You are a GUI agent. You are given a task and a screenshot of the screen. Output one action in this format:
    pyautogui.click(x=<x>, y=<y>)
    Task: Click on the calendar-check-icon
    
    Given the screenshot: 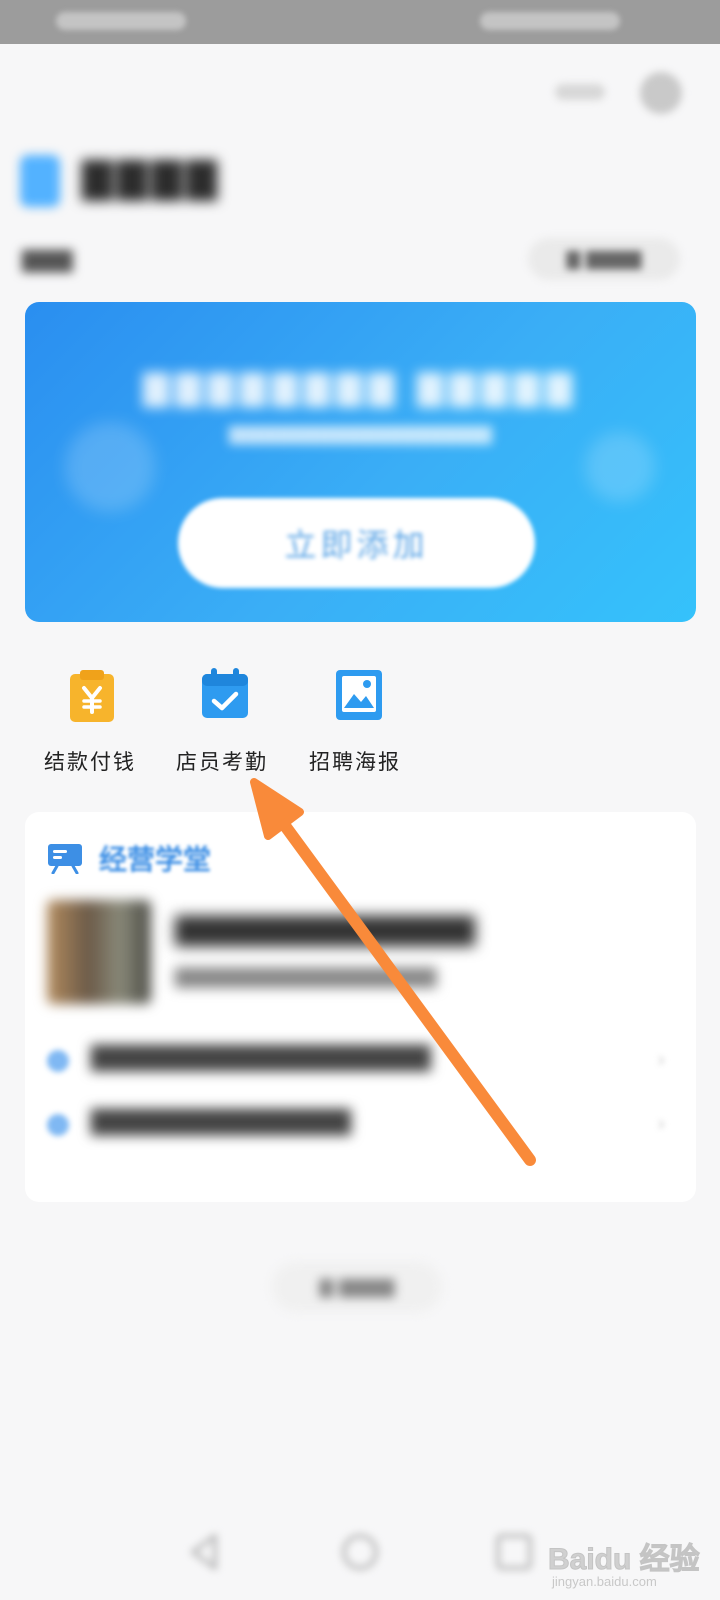 What is the action you would take?
    pyautogui.click(x=228, y=696)
    